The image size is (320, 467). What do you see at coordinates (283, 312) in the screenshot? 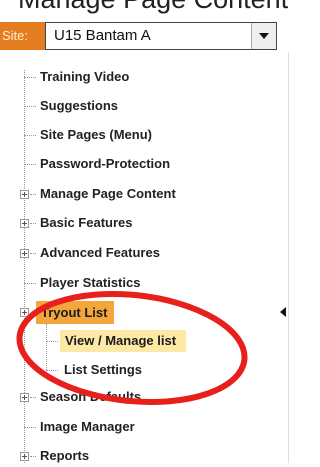
I see `collapse-panel-arrow-icon` at bounding box center [283, 312].